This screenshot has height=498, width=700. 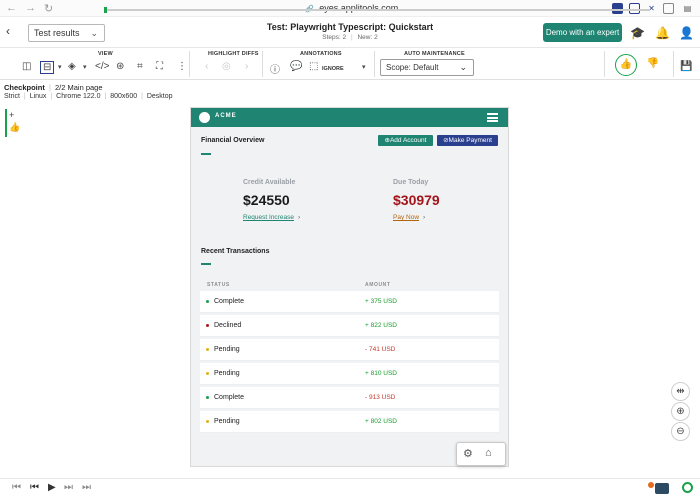 I want to click on floating-panel: ⚙ ⌂, so click(x=481, y=454).